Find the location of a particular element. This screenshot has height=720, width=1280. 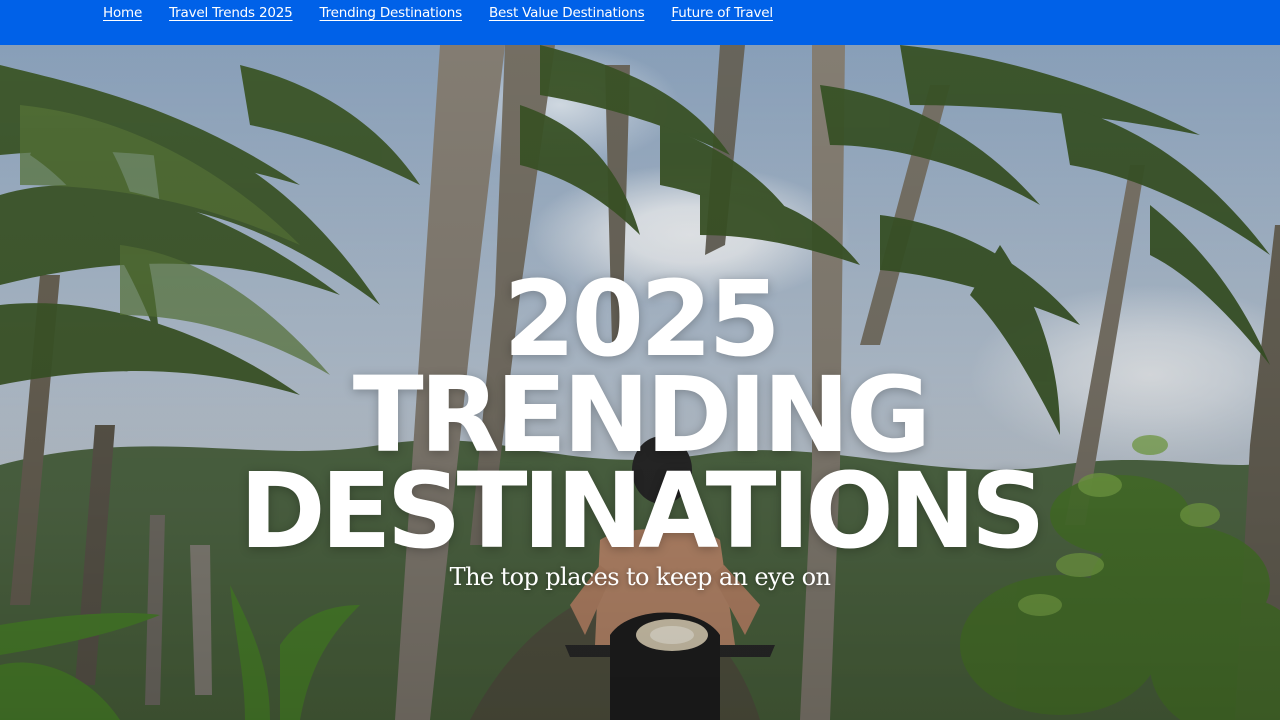

nav-link-best-value: Best Value Destinations is located at coordinates (567, 13).